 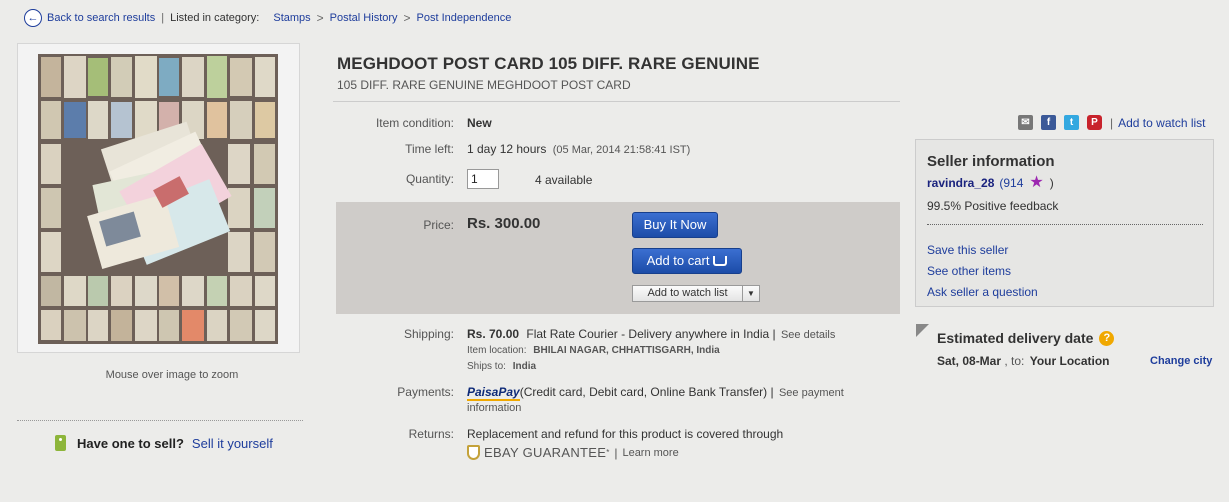 What do you see at coordinates (291, 18) in the screenshot?
I see `breadcrumb-item-stamps: Stamps` at bounding box center [291, 18].